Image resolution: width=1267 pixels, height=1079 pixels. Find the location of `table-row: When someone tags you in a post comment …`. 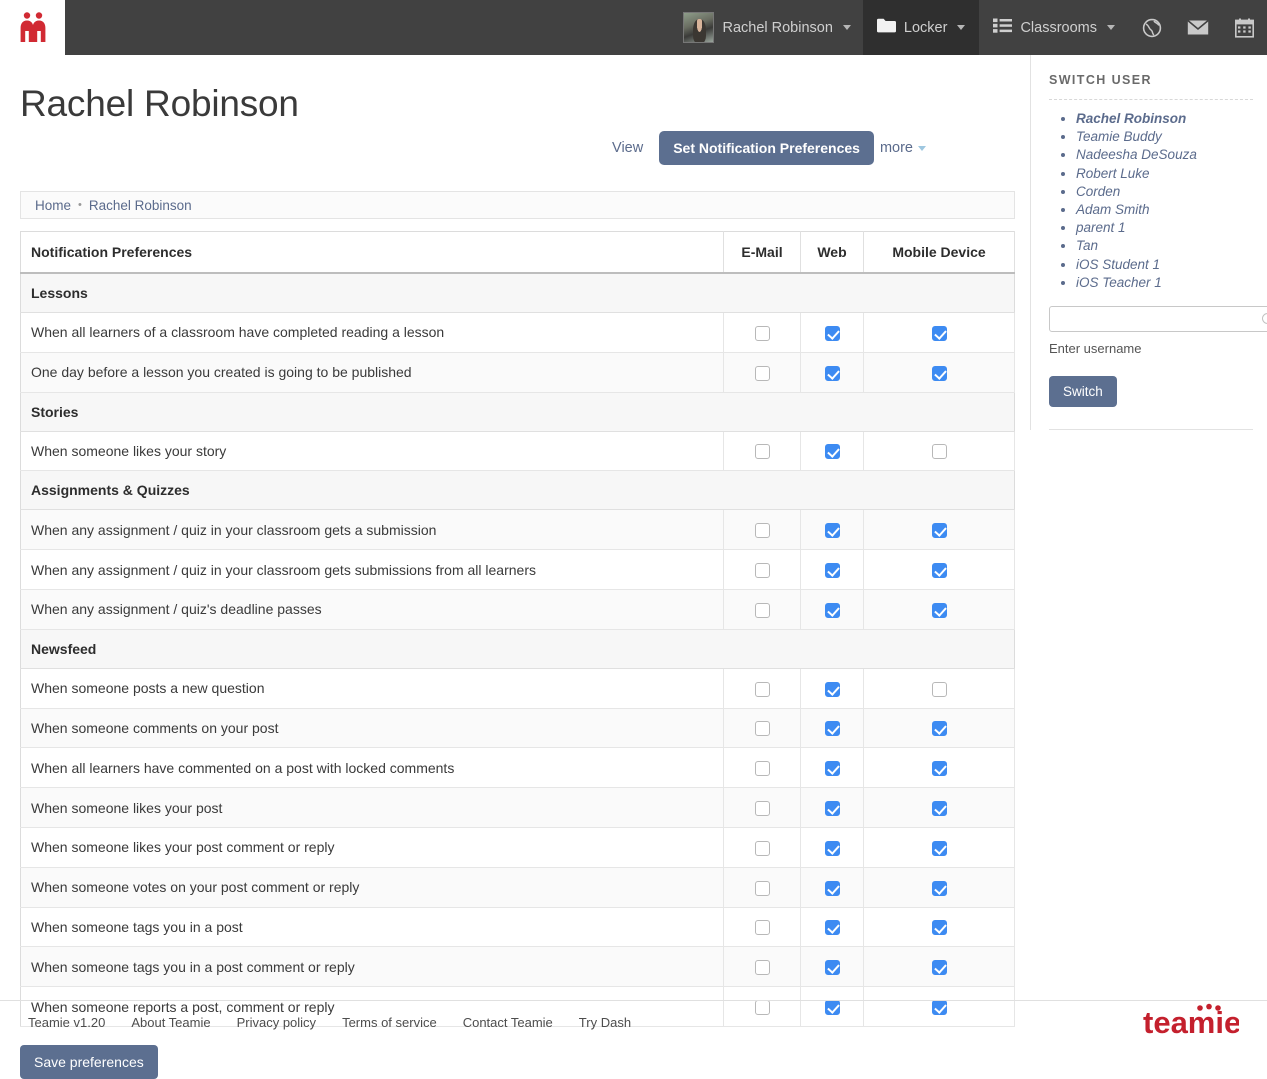

table-row: When someone tags you in a post comment … is located at coordinates (517, 967).